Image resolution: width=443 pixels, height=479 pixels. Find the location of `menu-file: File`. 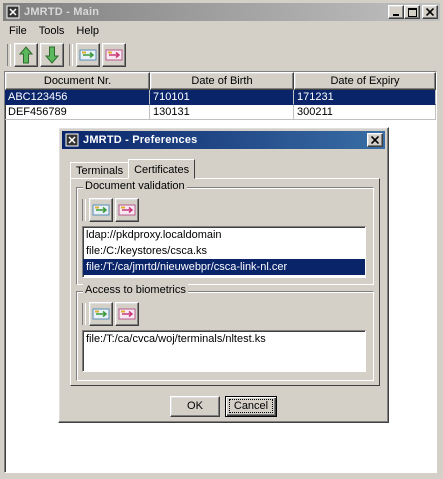

menu-file: File is located at coordinates (18, 31).